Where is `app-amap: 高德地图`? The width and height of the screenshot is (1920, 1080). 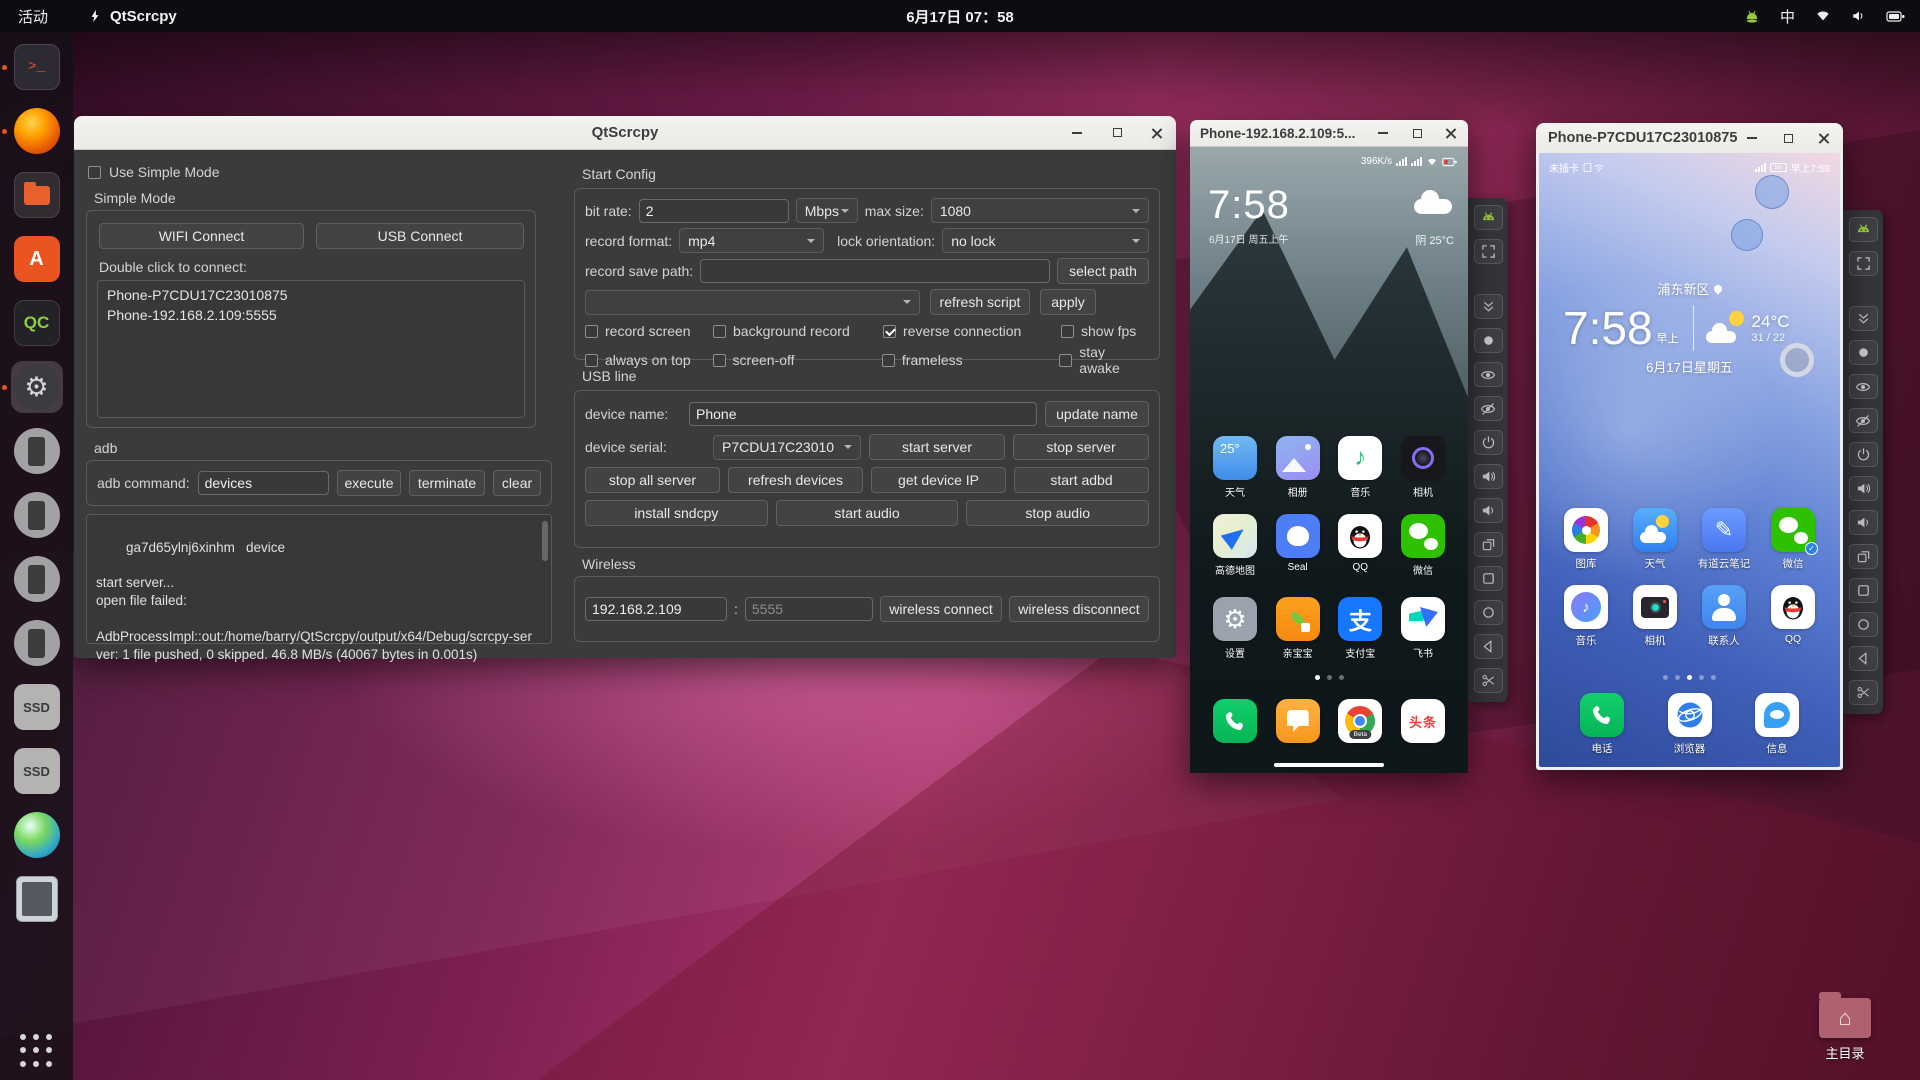 app-amap: 高德地图 is located at coordinates (1235, 545).